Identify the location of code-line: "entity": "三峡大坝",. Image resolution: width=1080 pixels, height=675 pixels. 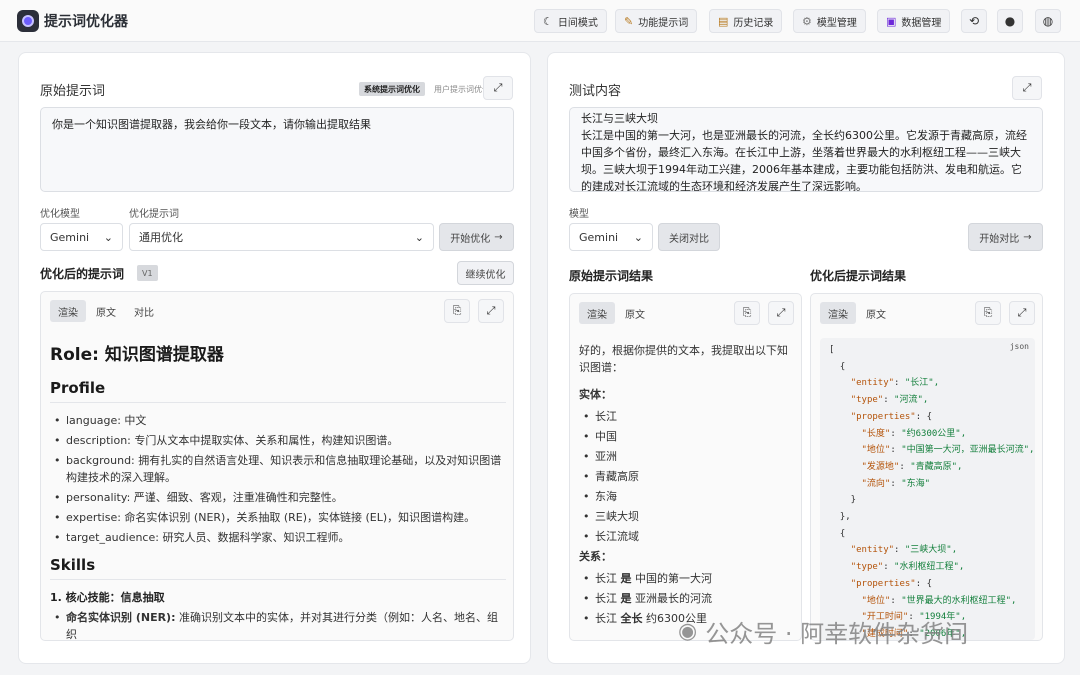
(904, 550).